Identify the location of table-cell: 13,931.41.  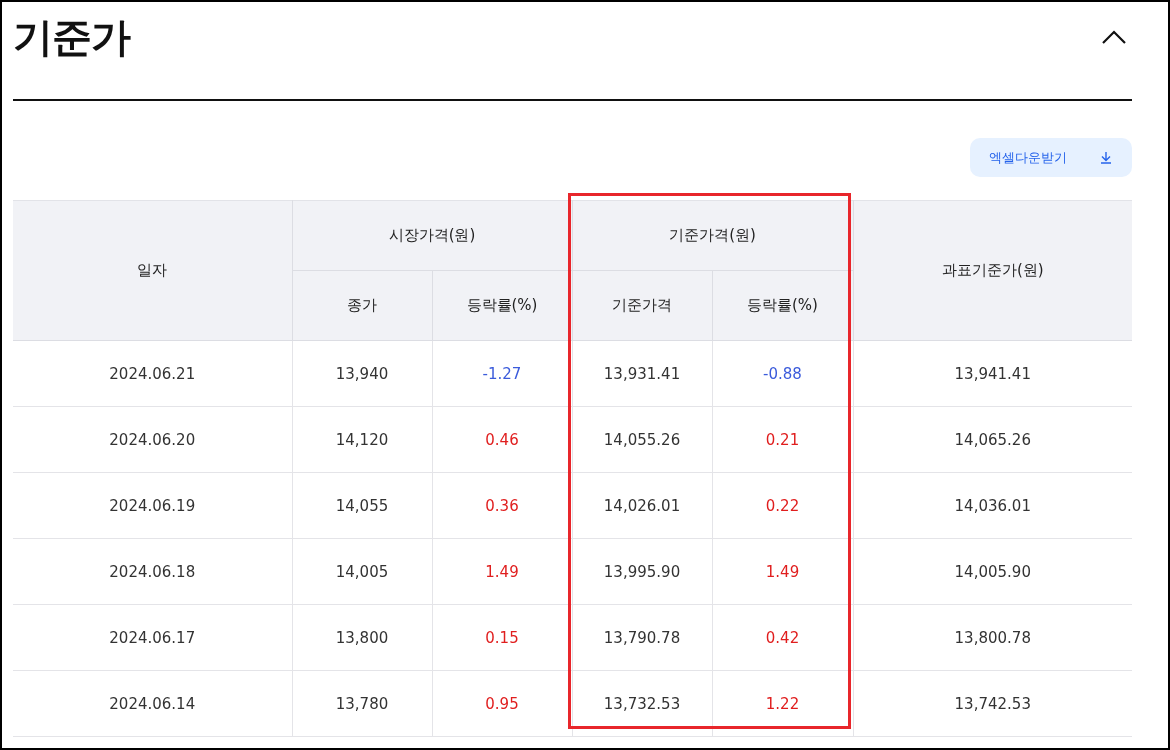
(642, 373).